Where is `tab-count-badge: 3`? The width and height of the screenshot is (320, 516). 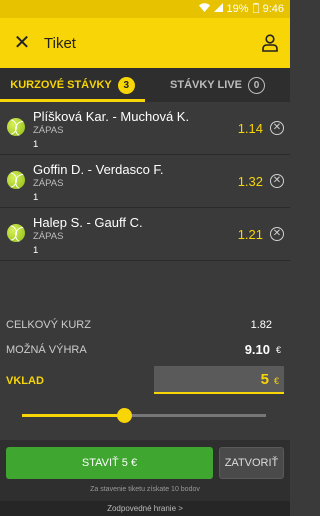 tab-count-badge: 3 is located at coordinates (126, 85).